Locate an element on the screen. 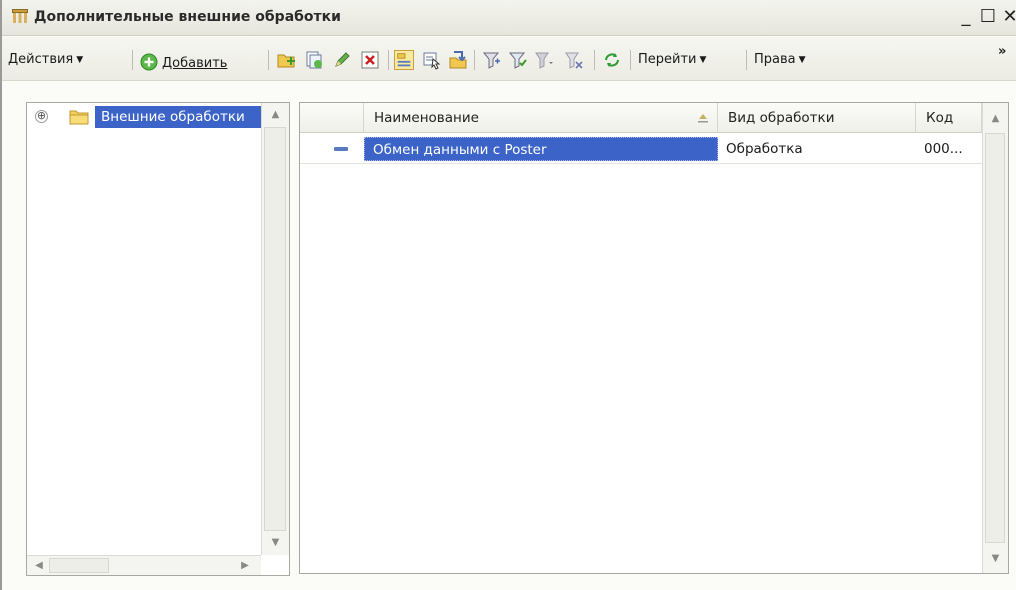  add-group-icon is located at coordinates (286, 60).